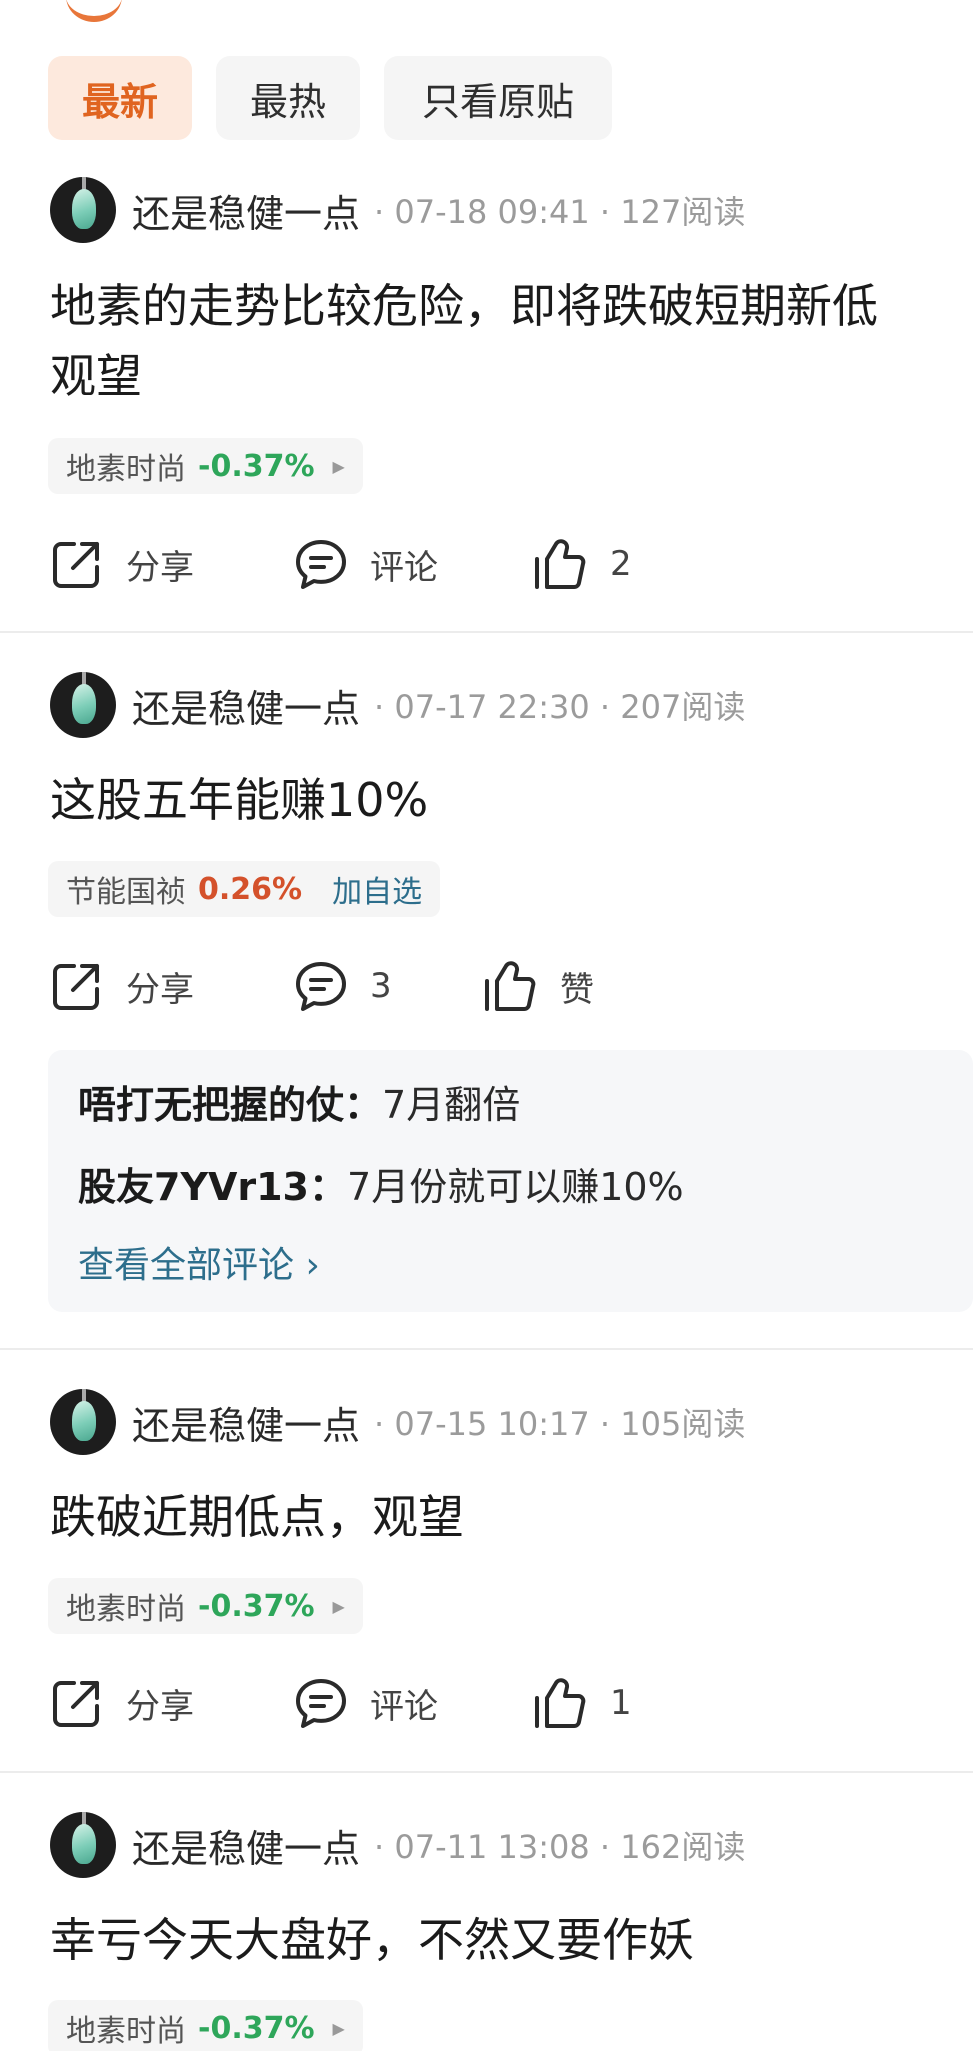 The height and width of the screenshot is (2051, 973). Describe the element at coordinates (577, 989) in the screenshot. I see `like-label: 赞` at that location.